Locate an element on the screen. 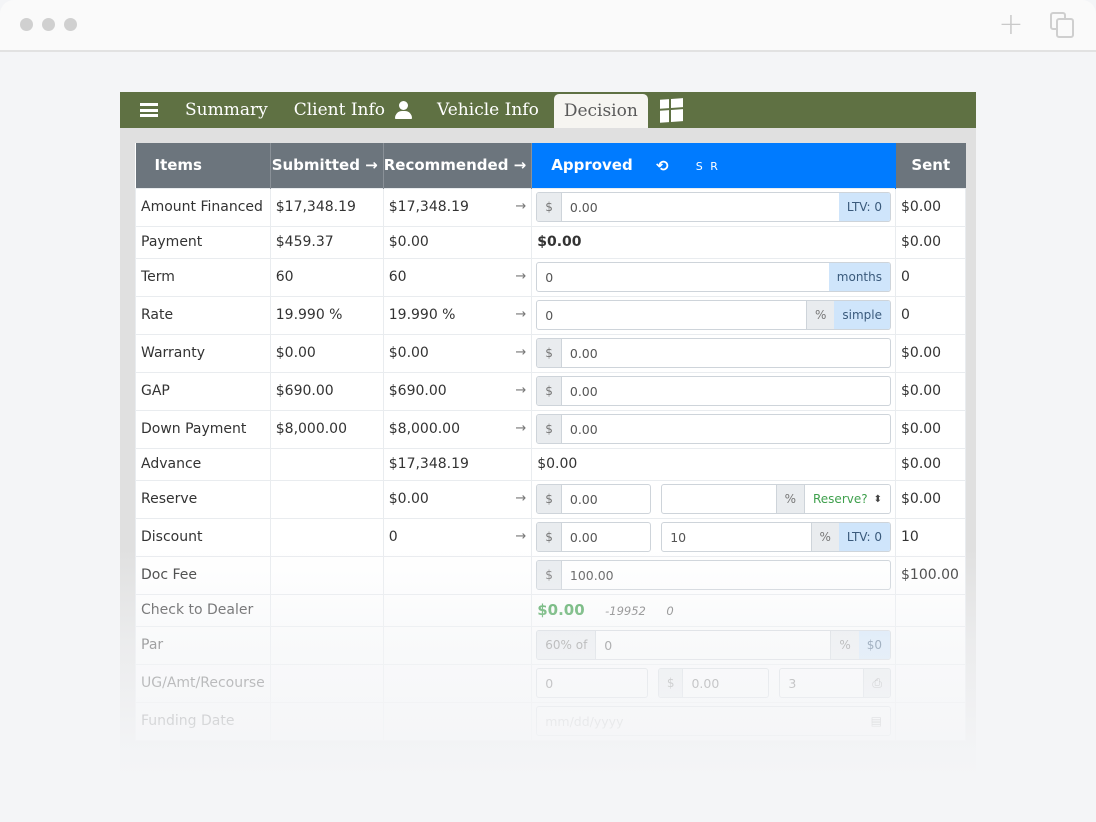 Image resolution: width=1096 pixels, height=822 pixels. rate-input: 0 % simple is located at coordinates (713, 315).